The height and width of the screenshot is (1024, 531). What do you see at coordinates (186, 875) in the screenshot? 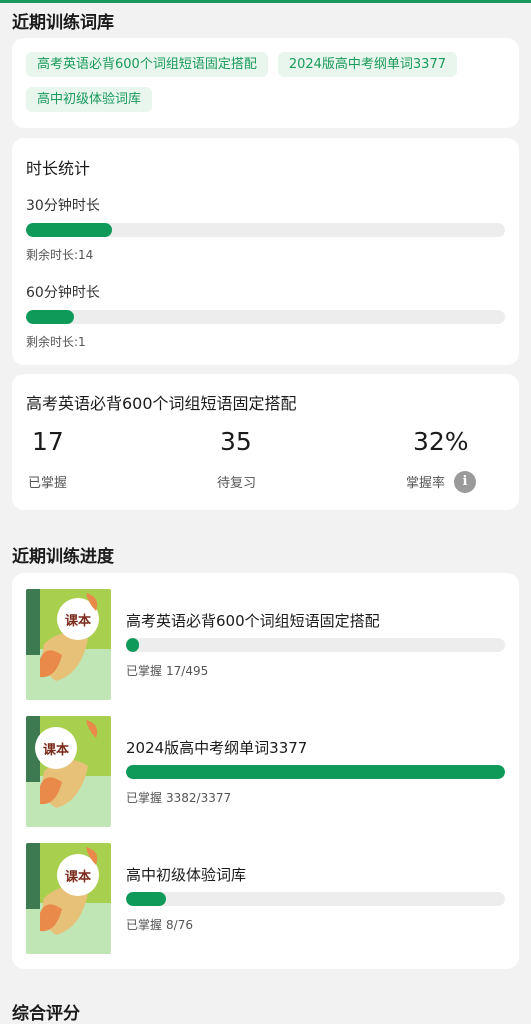
I see `progress-item-title: 高中初级体验词库` at bounding box center [186, 875].